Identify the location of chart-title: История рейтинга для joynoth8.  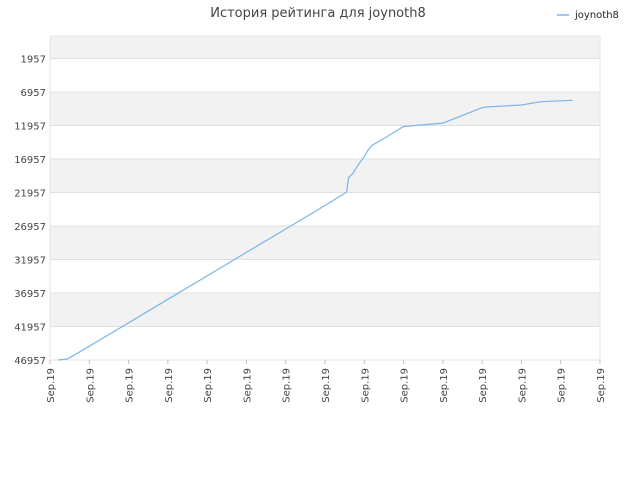
(318, 13).